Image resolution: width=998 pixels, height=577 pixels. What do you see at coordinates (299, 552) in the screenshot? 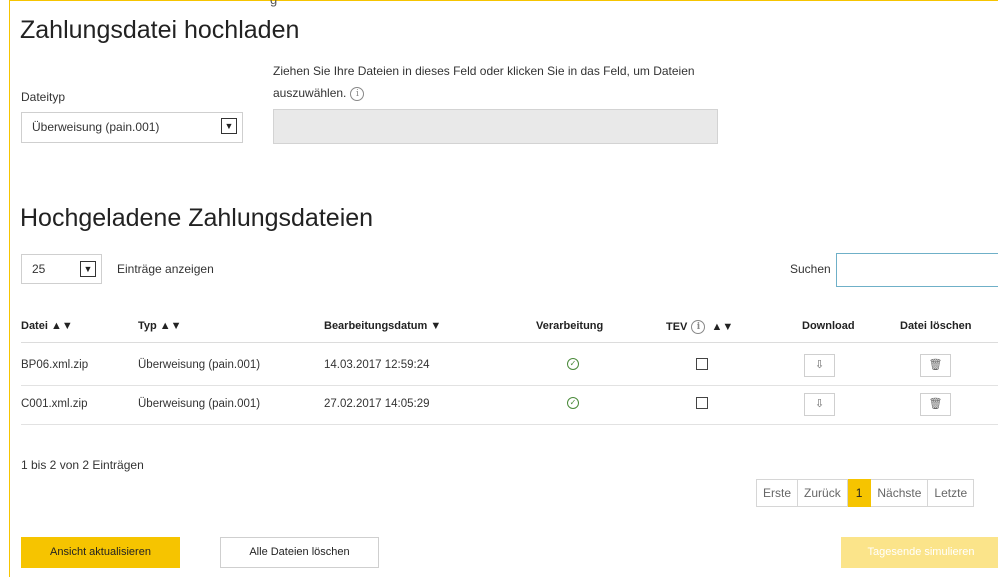
I see `delete-all-files-button: Alle Dateien löschen` at bounding box center [299, 552].